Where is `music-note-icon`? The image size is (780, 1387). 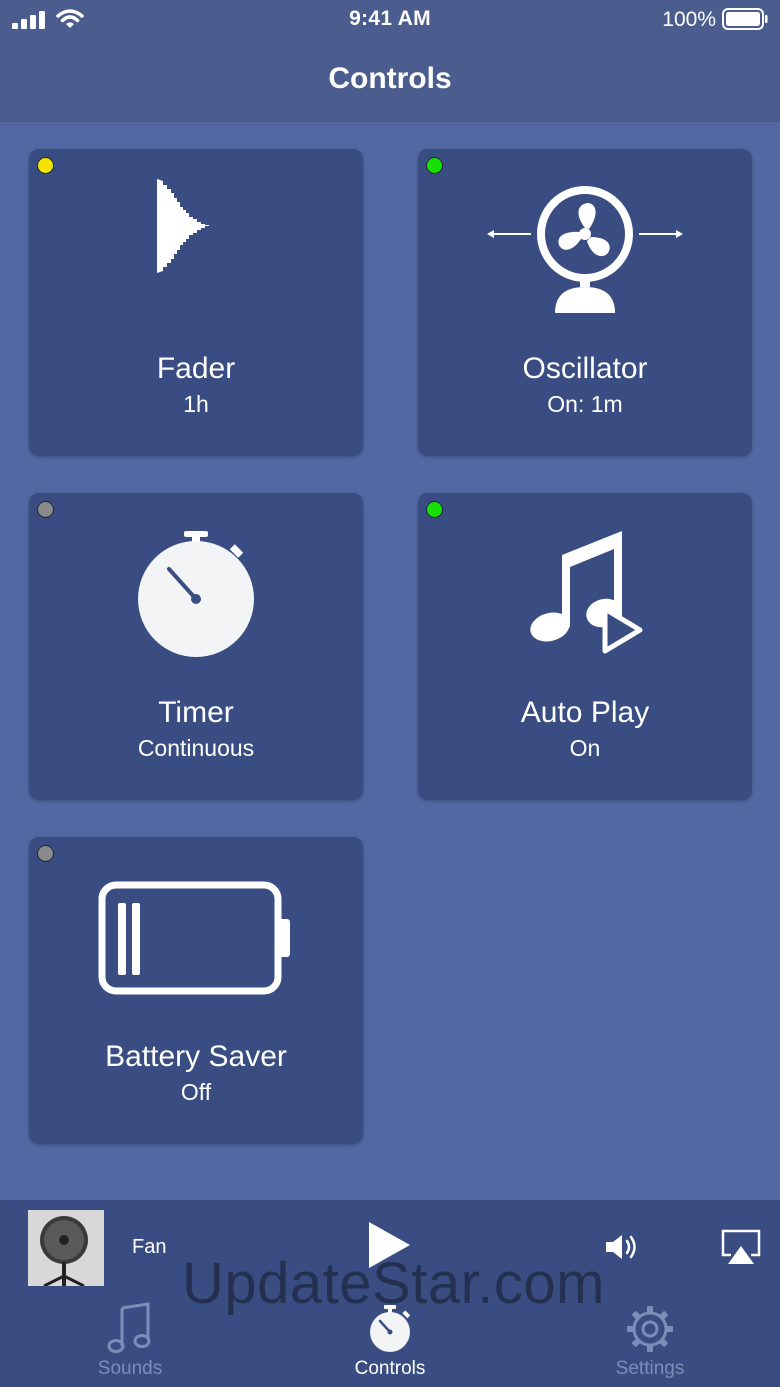
music-note-icon is located at coordinates (129, 1327).